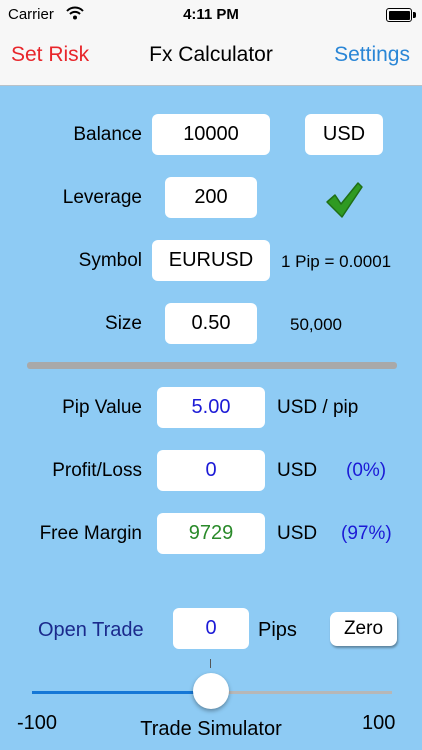  Describe the element at coordinates (344, 200) in the screenshot. I see `checkmark-icon` at that location.